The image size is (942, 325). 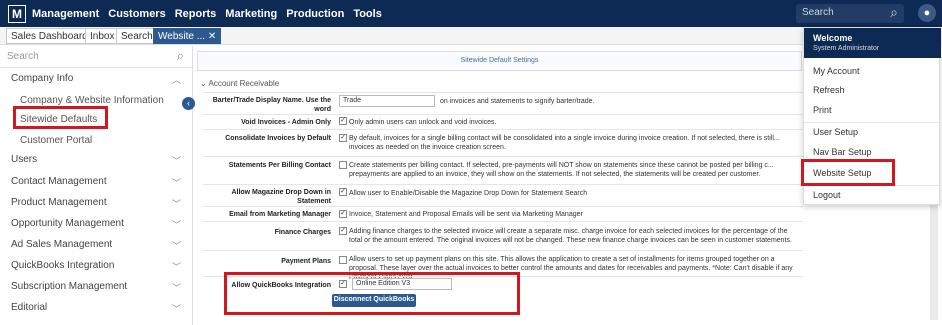 What do you see at coordinates (836, 71) in the screenshot?
I see `menu-item-my-account: My Account` at bounding box center [836, 71].